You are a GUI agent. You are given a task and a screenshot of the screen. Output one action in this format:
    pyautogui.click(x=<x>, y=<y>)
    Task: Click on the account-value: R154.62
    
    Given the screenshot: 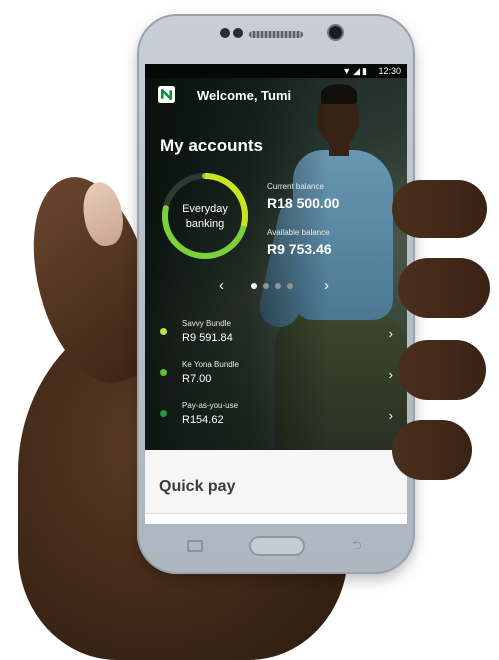 What is the action you would take?
    pyautogui.click(x=203, y=420)
    